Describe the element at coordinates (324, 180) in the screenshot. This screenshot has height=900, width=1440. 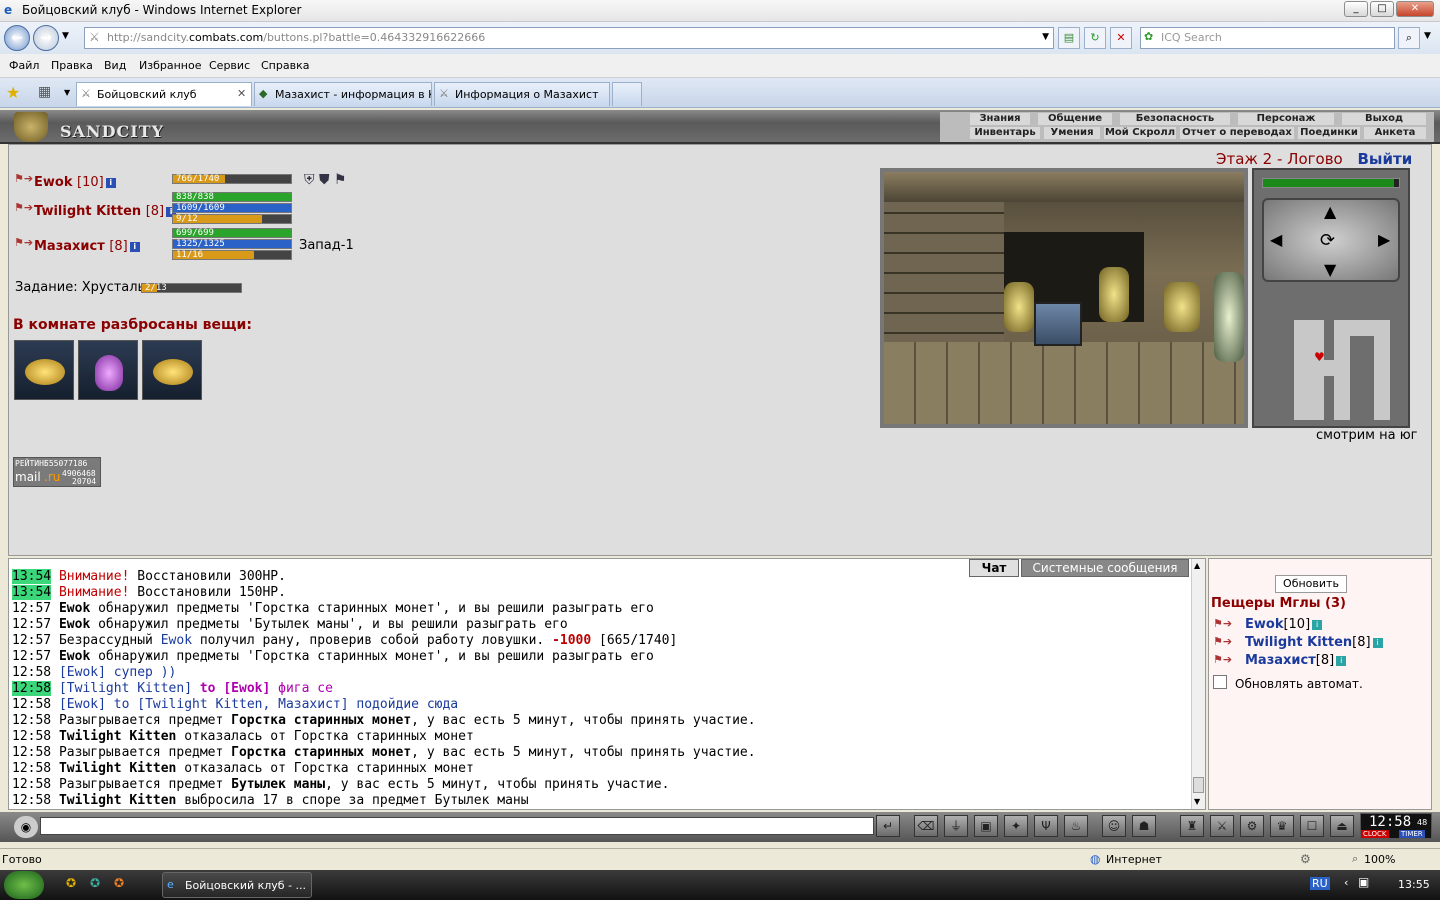
I see `buff-armor-icon: ⛊` at that location.